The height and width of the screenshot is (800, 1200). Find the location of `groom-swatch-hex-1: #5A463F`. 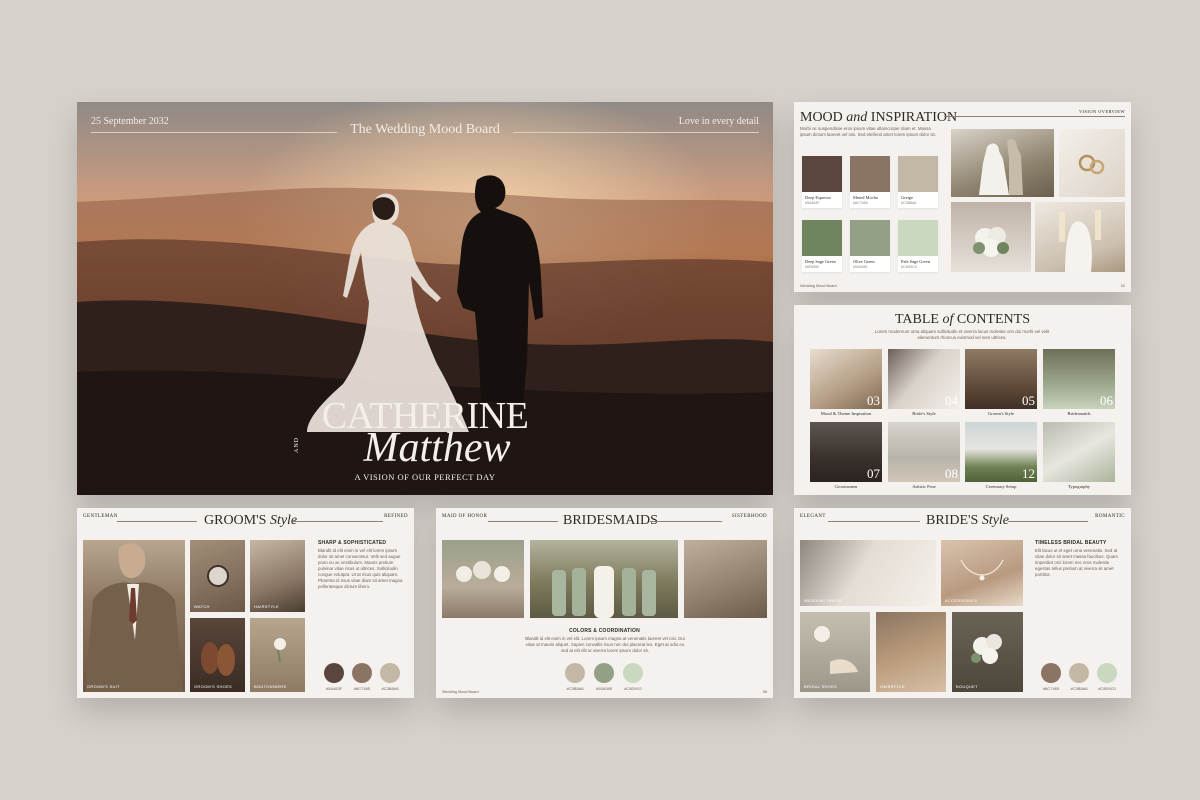

groom-swatch-hex-1: #5A463F is located at coordinates (334, 688).